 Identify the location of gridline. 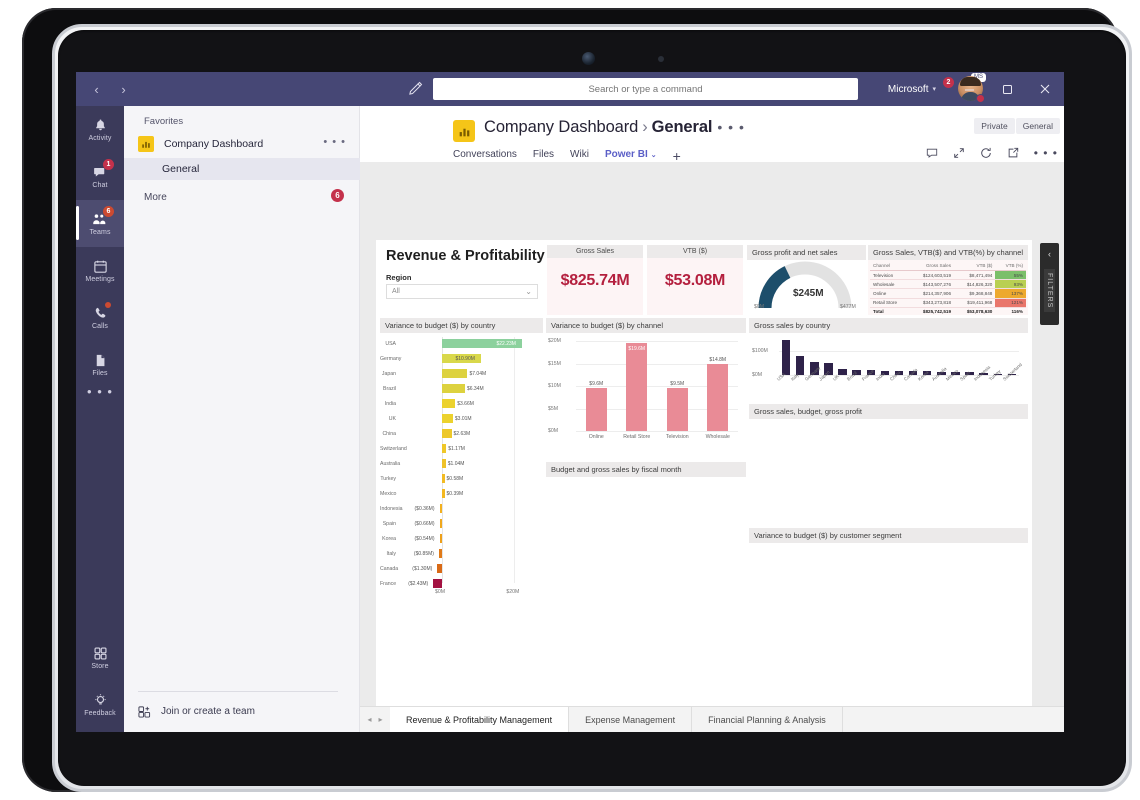
(657, 341).